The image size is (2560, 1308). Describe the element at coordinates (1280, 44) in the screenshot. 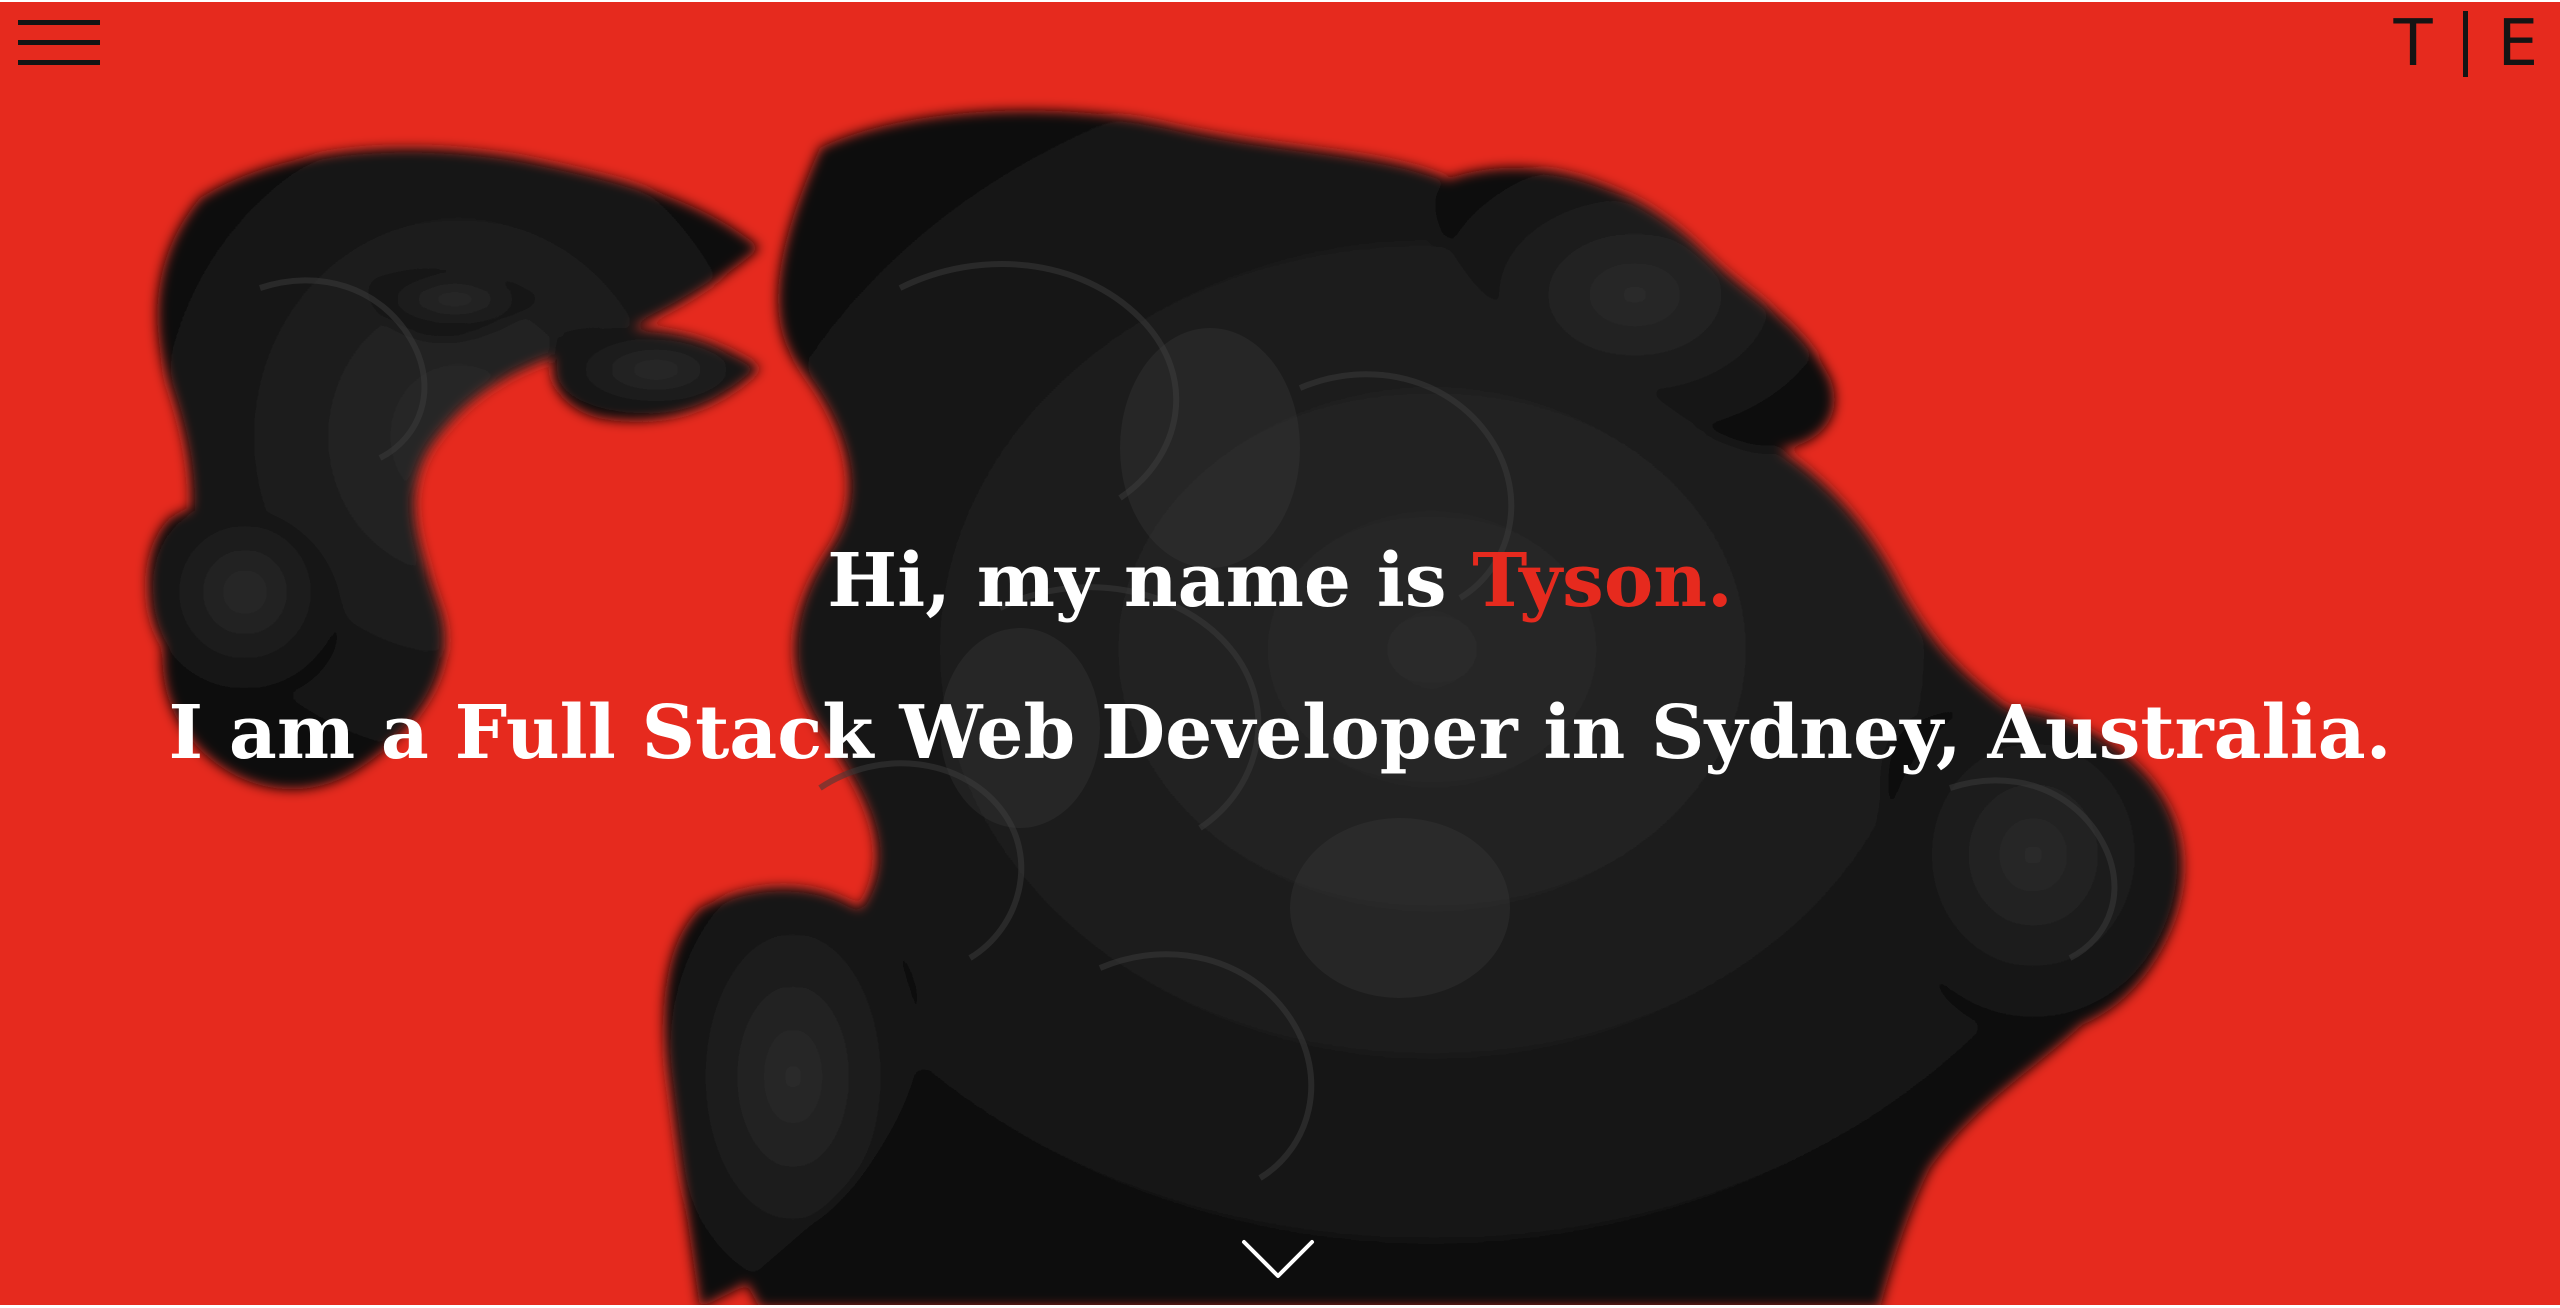

I see `top-navigation-bar: T E` at that location.